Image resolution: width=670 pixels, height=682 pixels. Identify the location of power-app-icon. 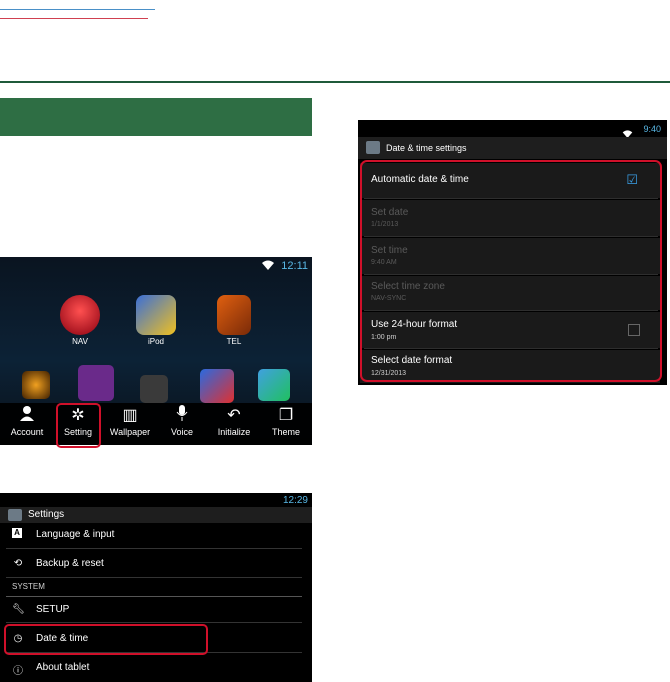
(96, 383).